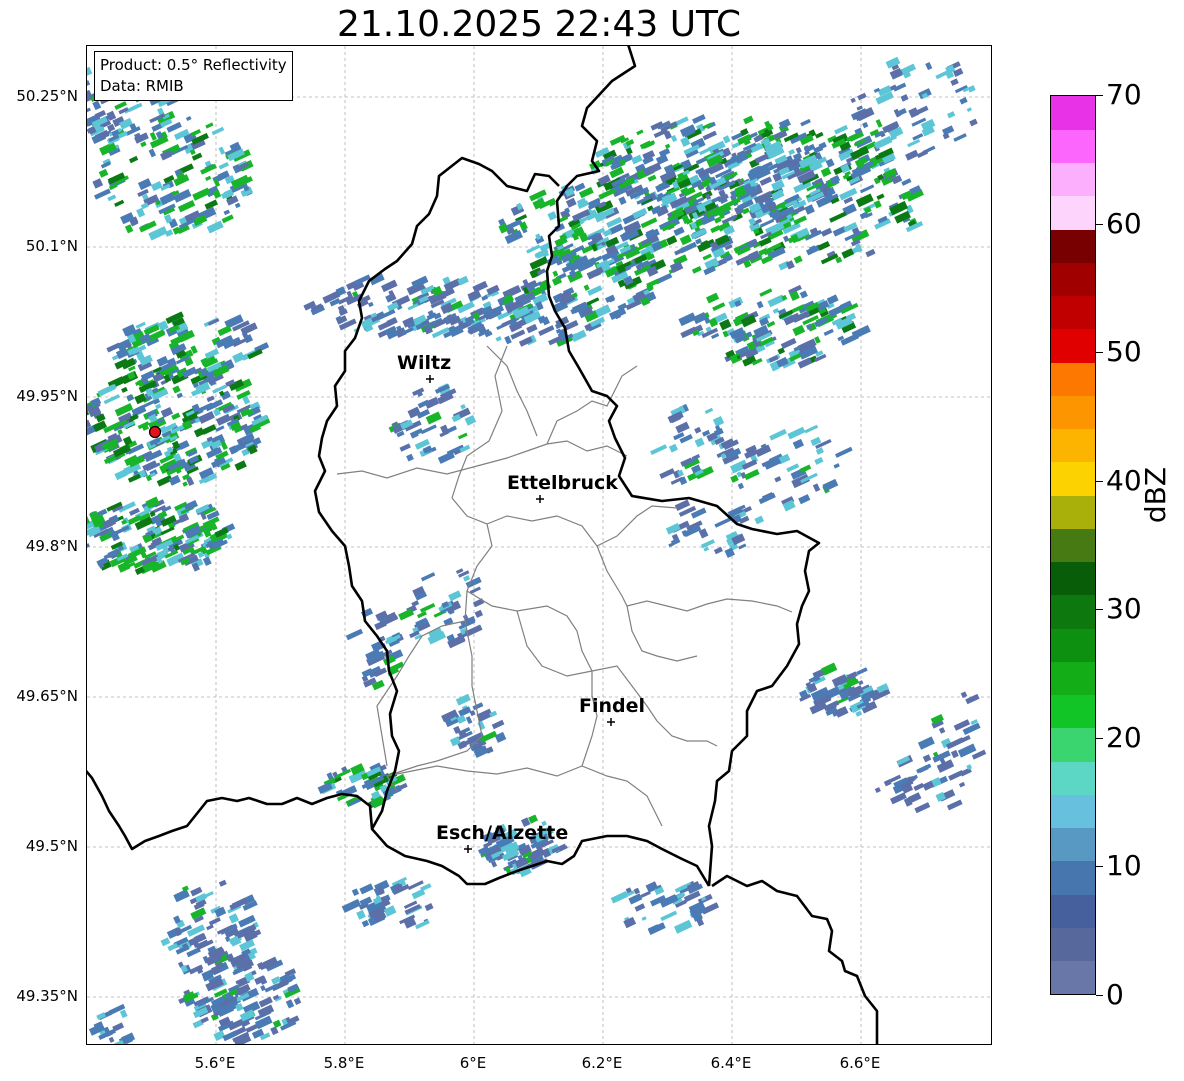 The width and height of the screenshot is (1184, 1081). Describe the element at coordinates (47, 696) in the screenshot. I see `lat-tick-label: 49.65°N` at that location.